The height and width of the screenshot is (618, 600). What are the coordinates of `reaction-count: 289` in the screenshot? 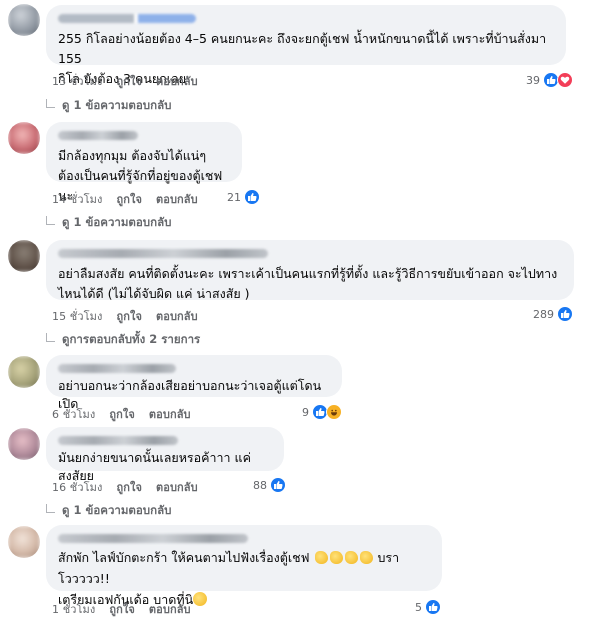 It's located at (543, 314).